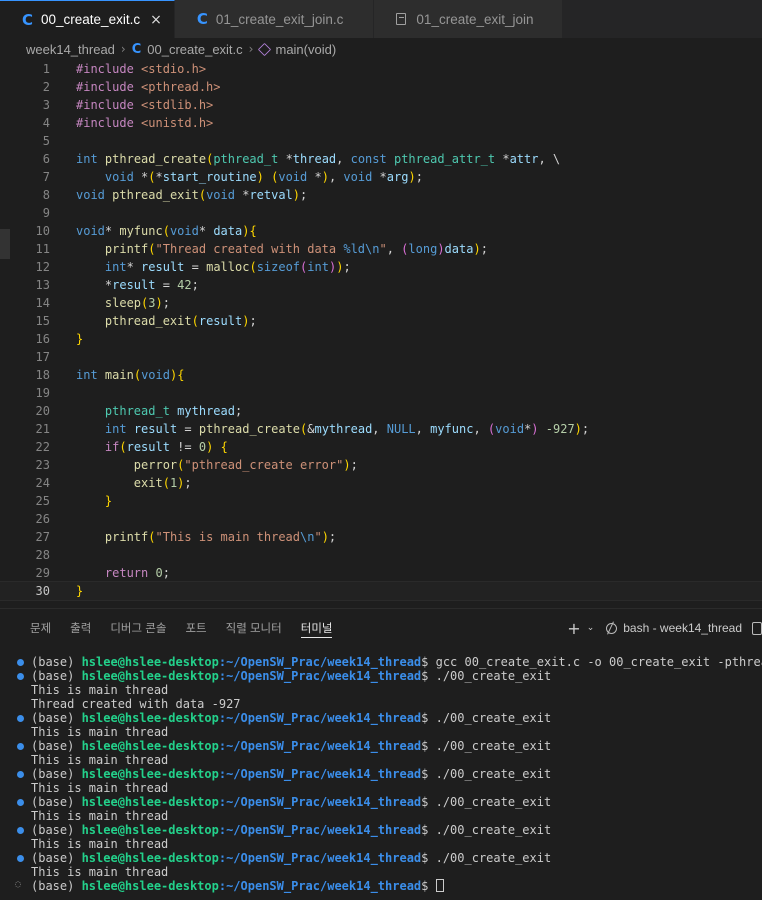  Describe the element at coordinates (138, 628) in the screenshot. I see `panel-tab-debug-console: 디버그 콘솔` at that location.